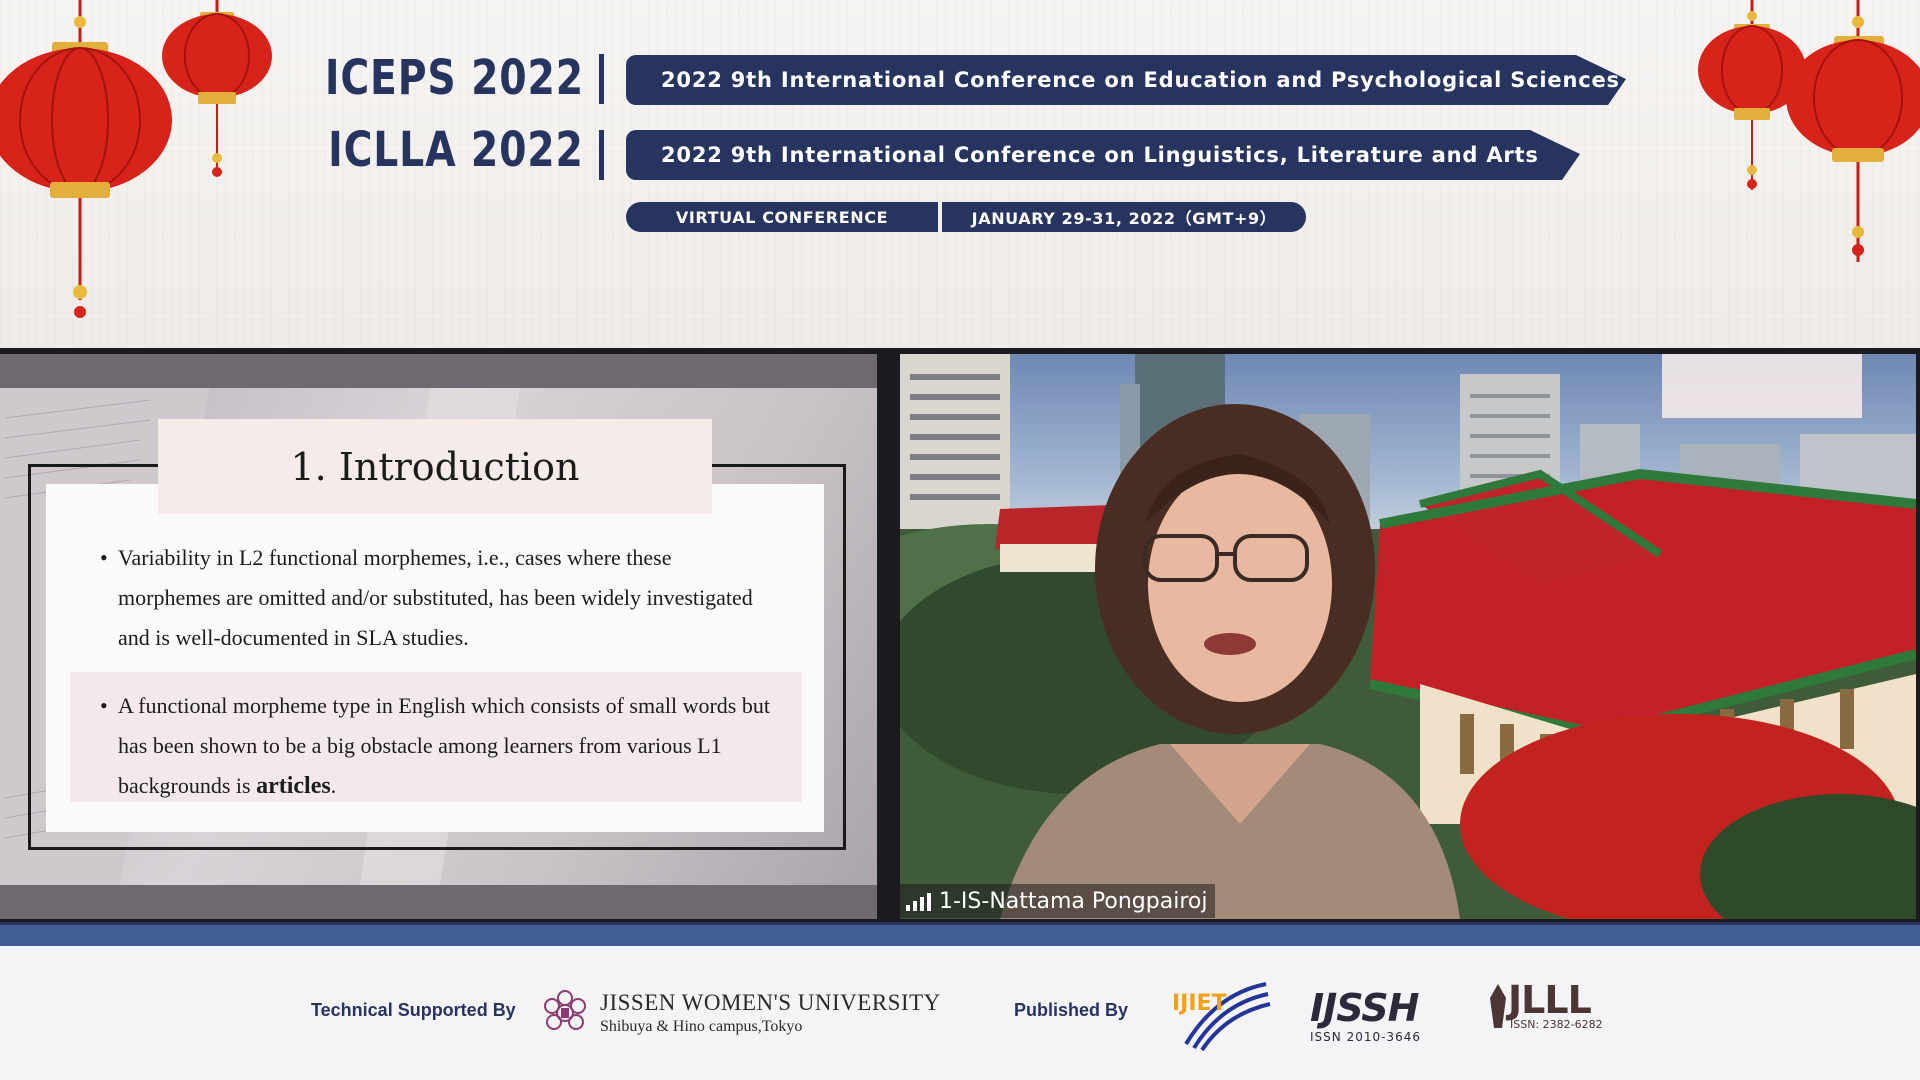  Describe the element at coordinates (1073, 901) in the screenshot. I see `participant-name: 1-IS-Nattama Pongpairoj` at that location.